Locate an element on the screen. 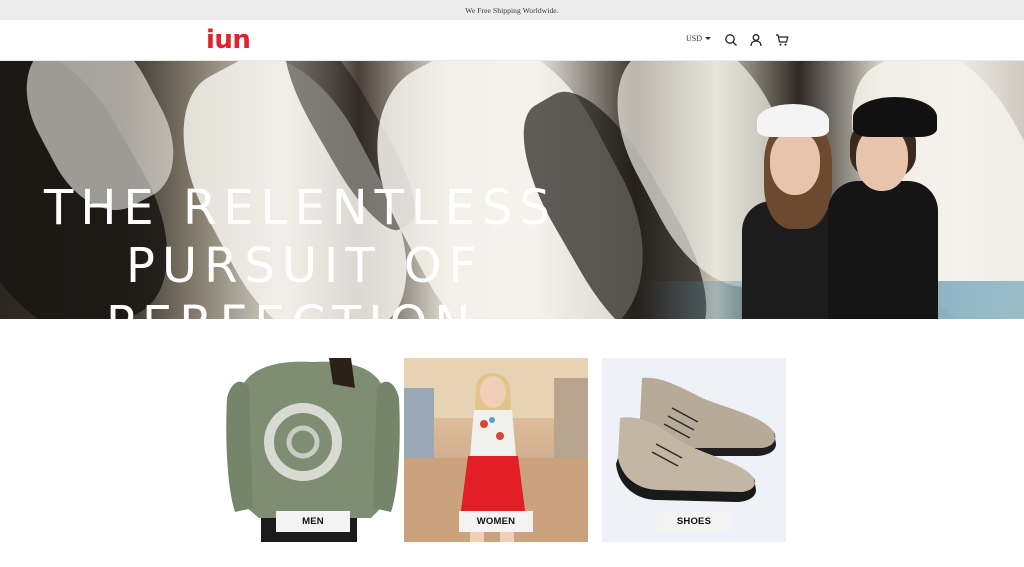 Image resolution: width=1024 pixels, height=567 pixels. logo: iun is located at coordinates (228, 40).